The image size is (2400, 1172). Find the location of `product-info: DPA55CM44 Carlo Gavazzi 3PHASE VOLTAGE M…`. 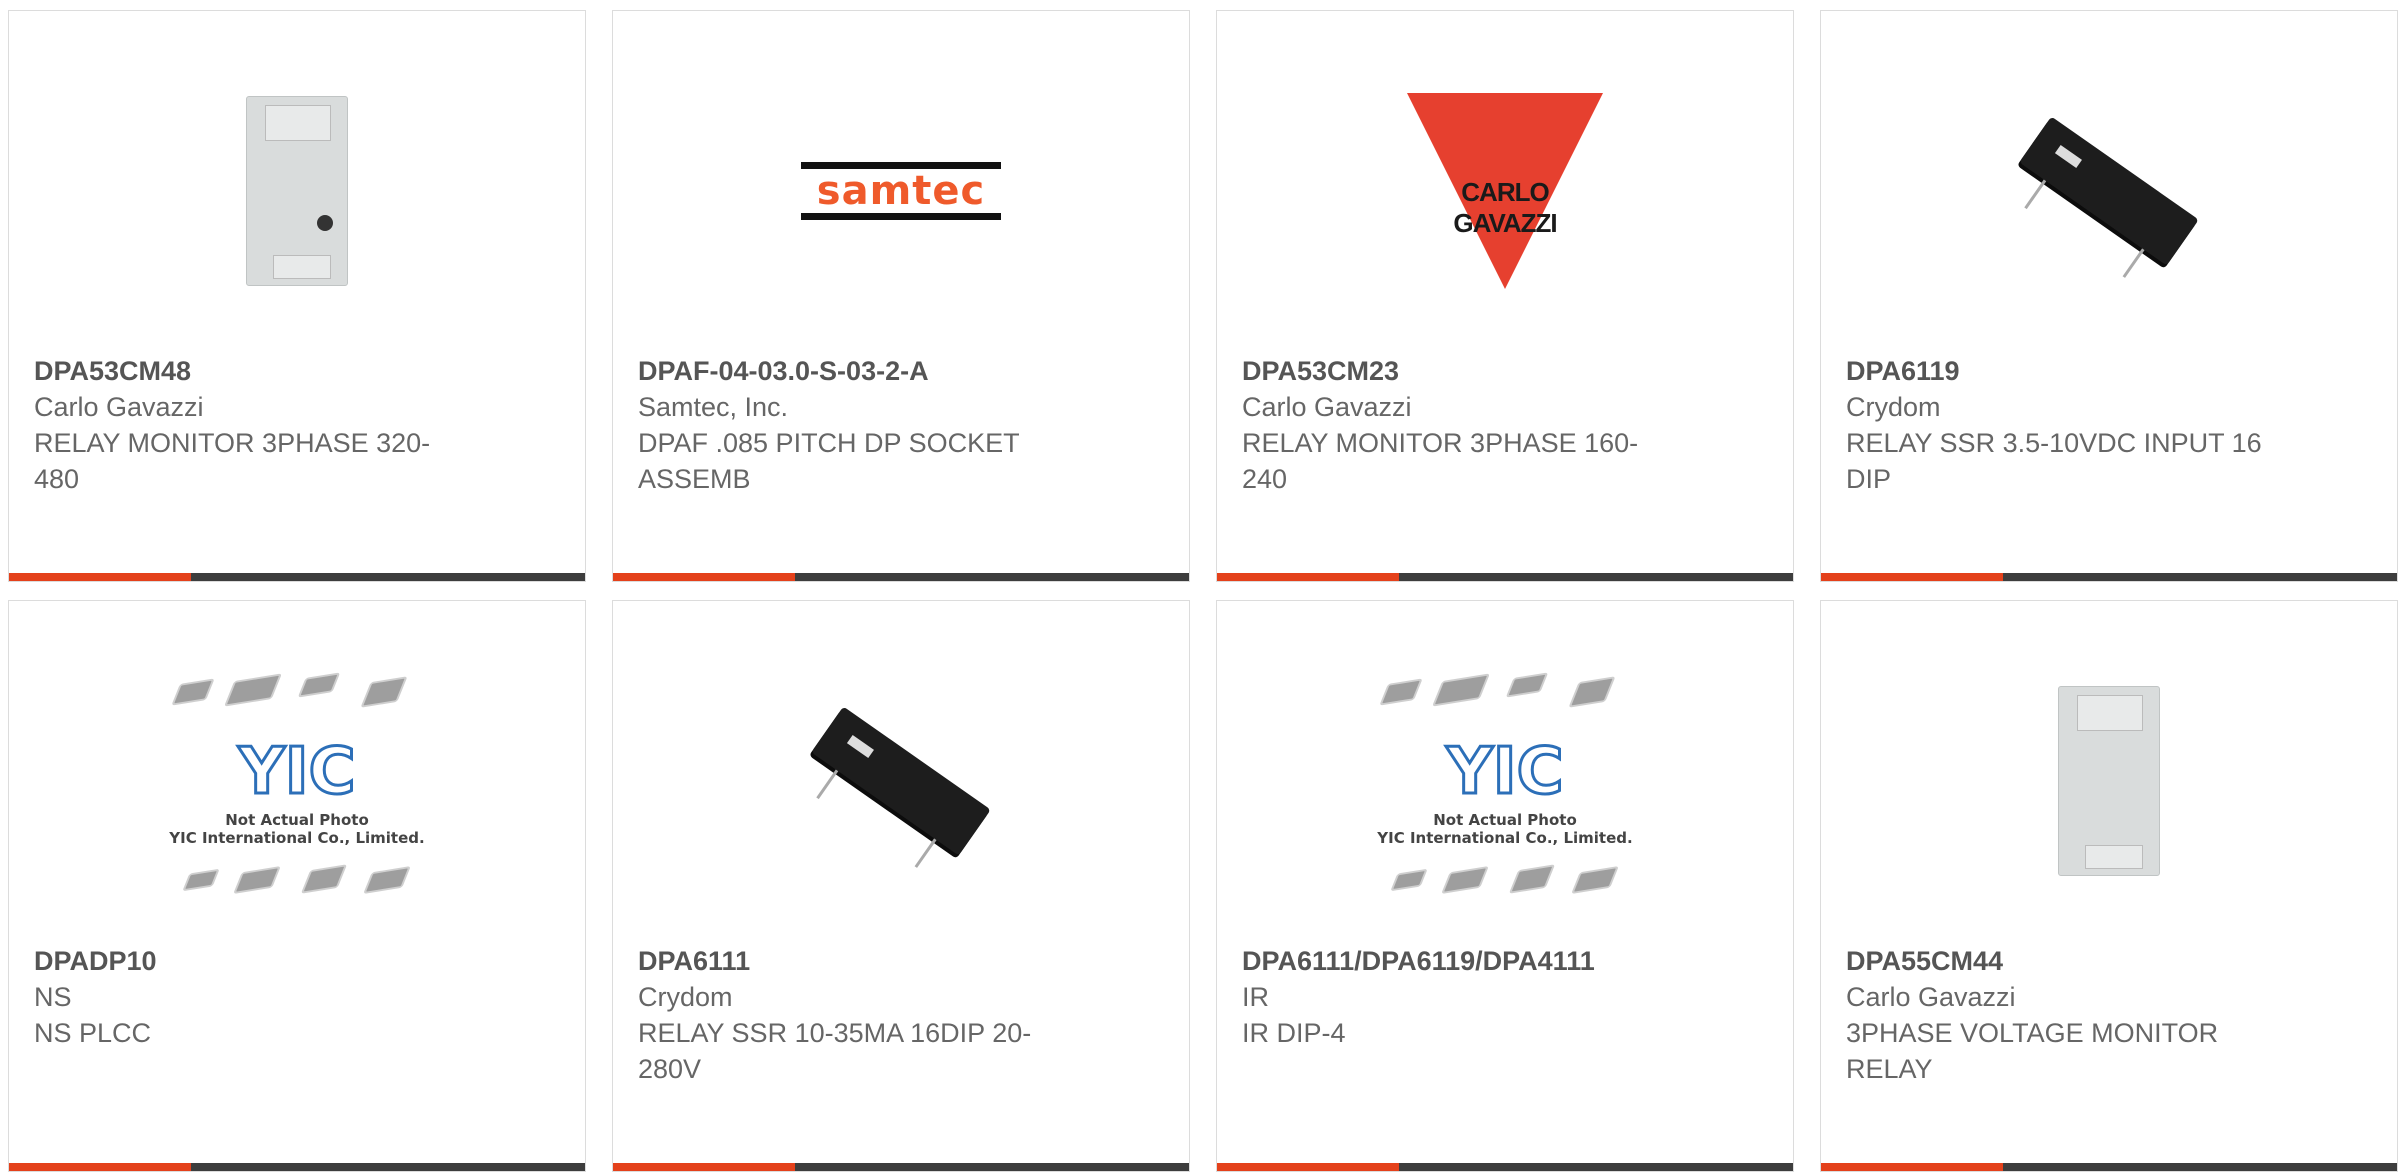

product-info: DPA55CM44 Carlo Gavazzi 3PHASE VOLTAGE M… is located at coordinates (2066, 1015).